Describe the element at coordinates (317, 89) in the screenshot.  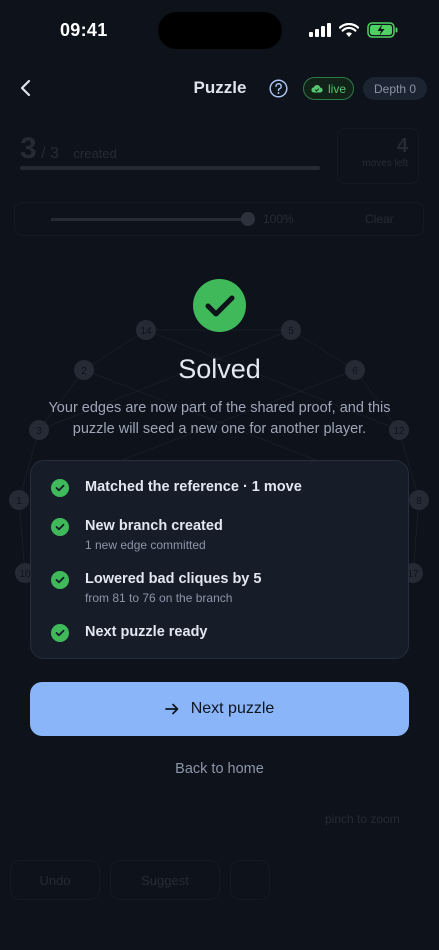
I see `cloud-check-icon` at that location.